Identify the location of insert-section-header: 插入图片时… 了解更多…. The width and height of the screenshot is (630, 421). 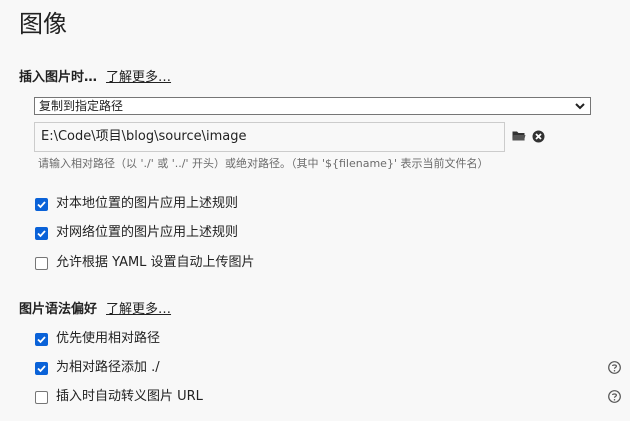
(95, 78).